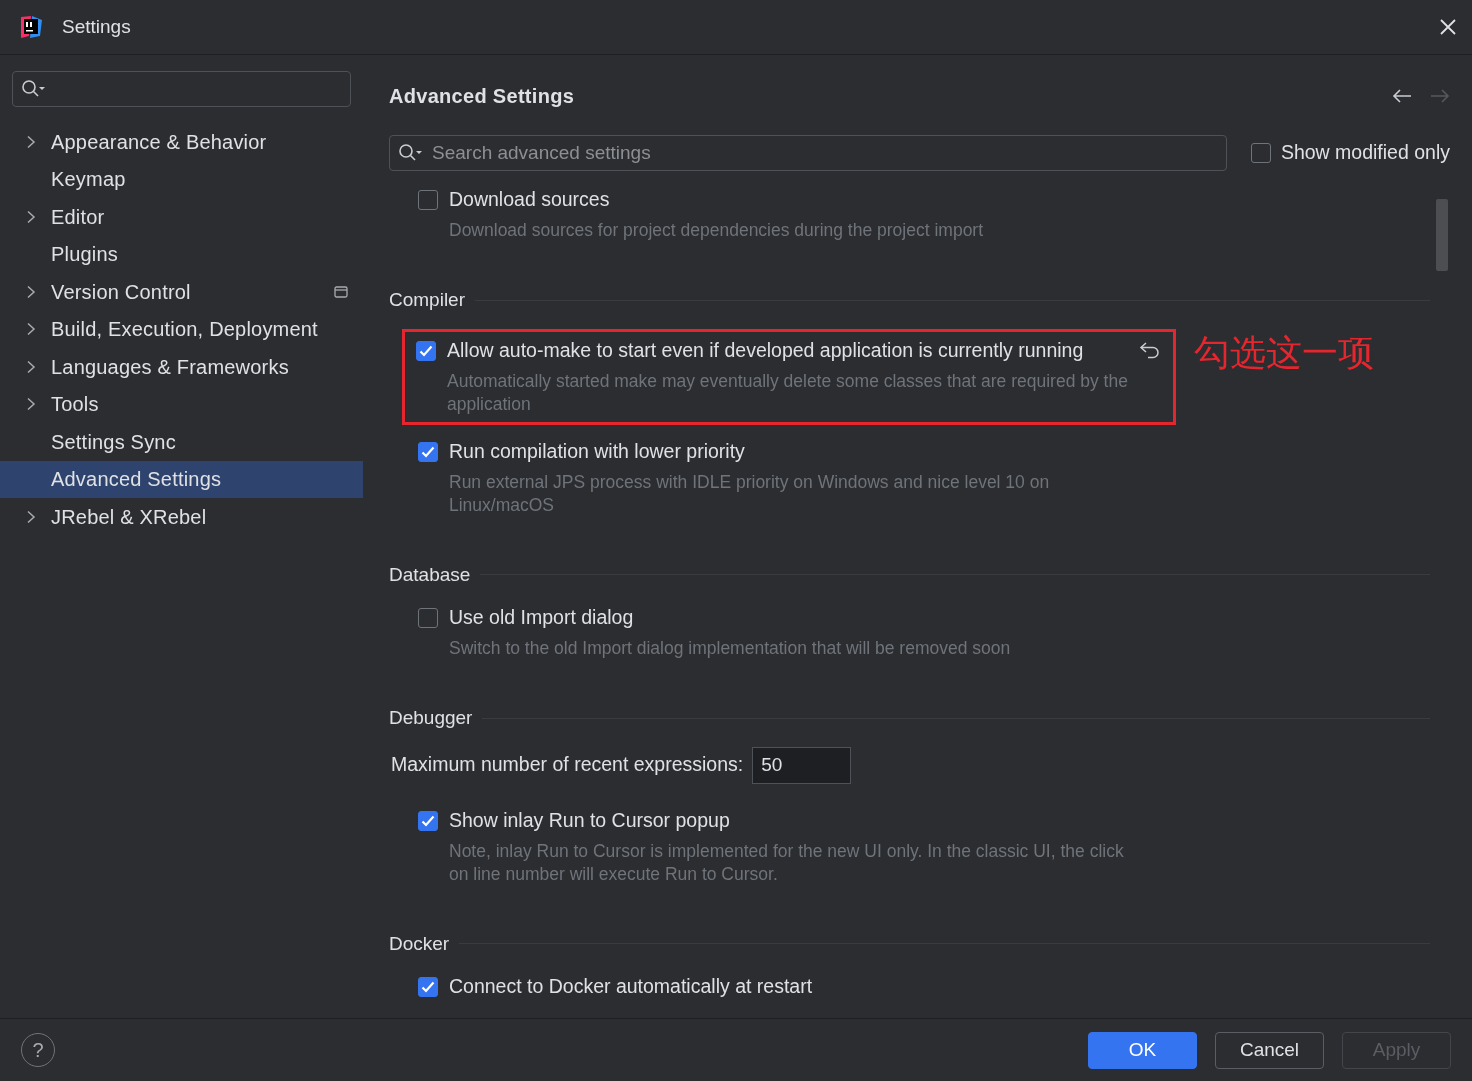 The image size is (1472, 1081). Describe the element at coordinates (482, 96) in the screenshot. I see `page-title: Advanced Settings` at that location.